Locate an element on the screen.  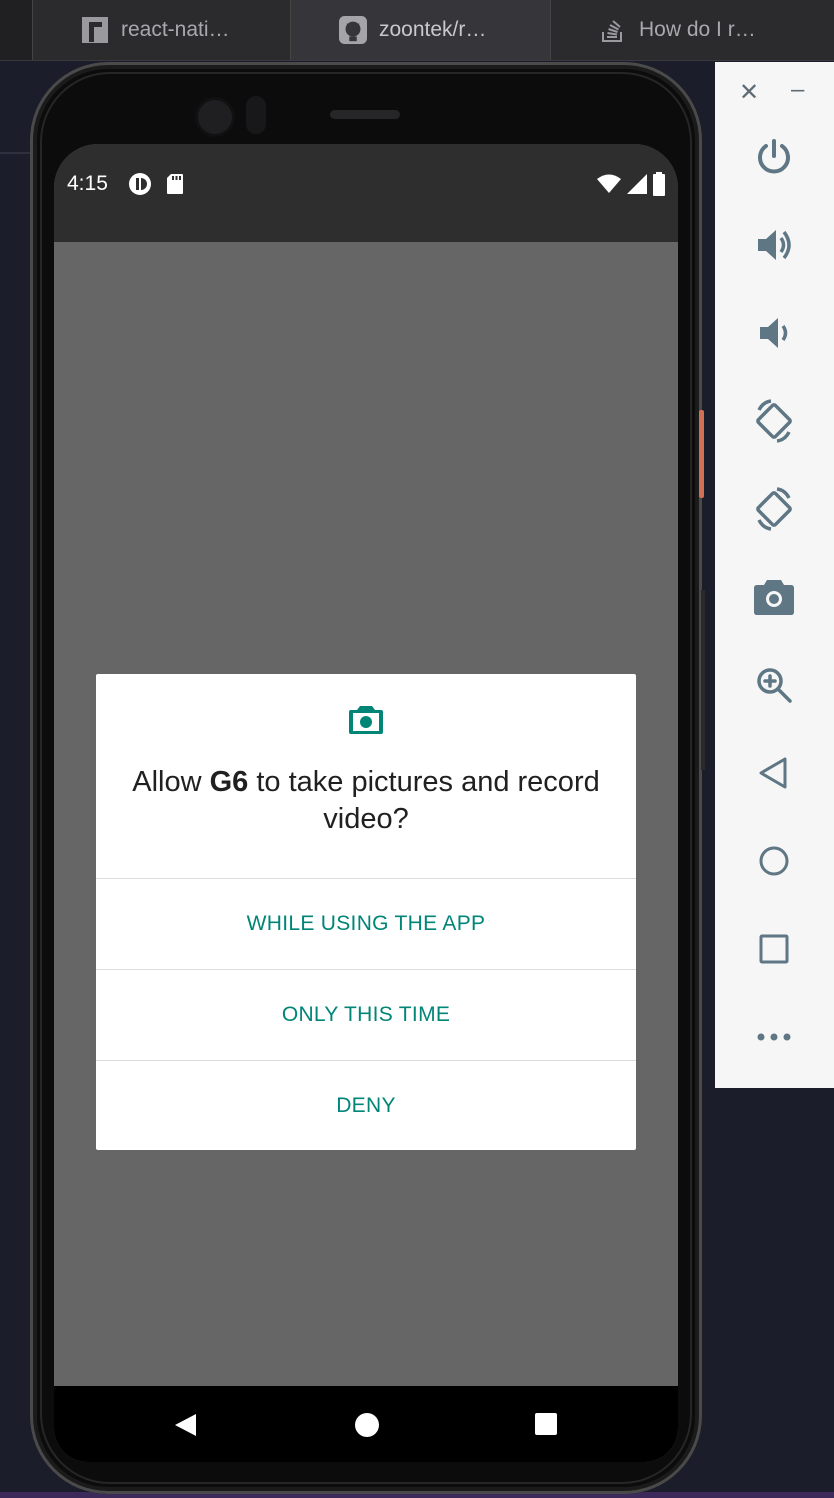
power-icon is located at coordinates (774, 157).